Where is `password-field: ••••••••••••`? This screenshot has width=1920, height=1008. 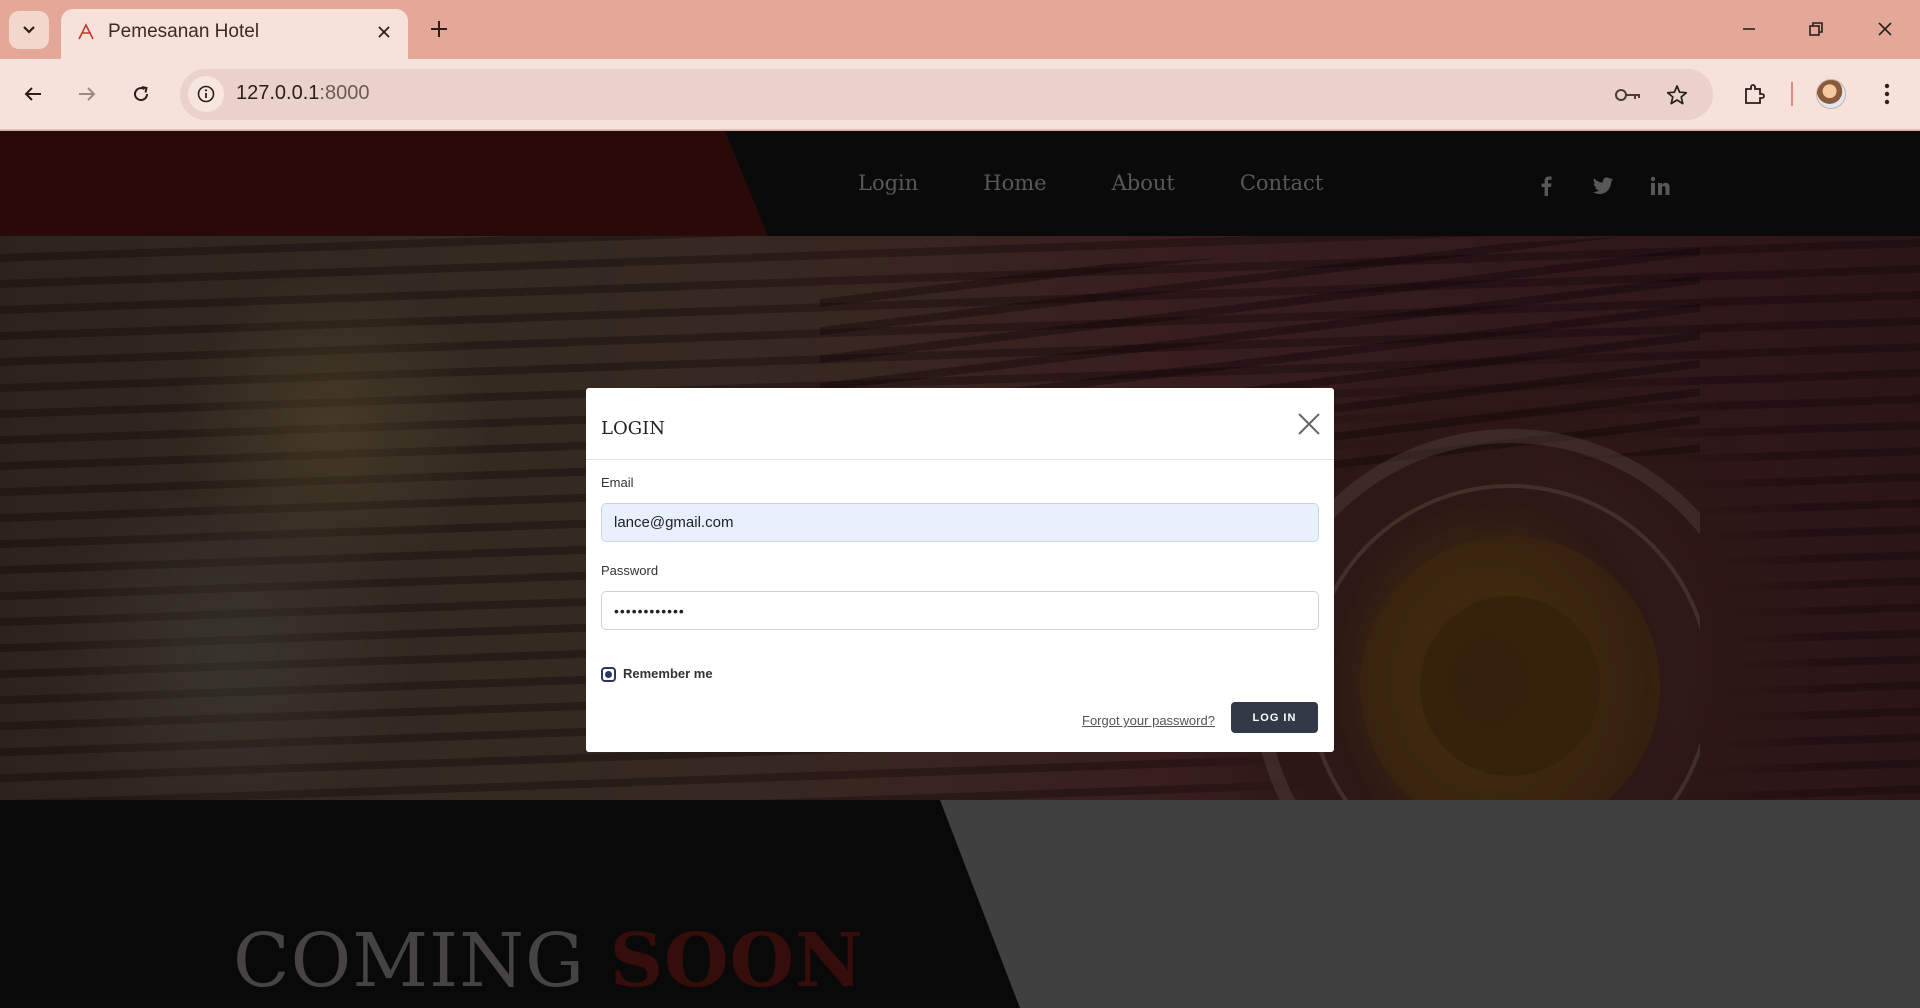
password-field: •••••••••••• is located at coordinates (960, 610).